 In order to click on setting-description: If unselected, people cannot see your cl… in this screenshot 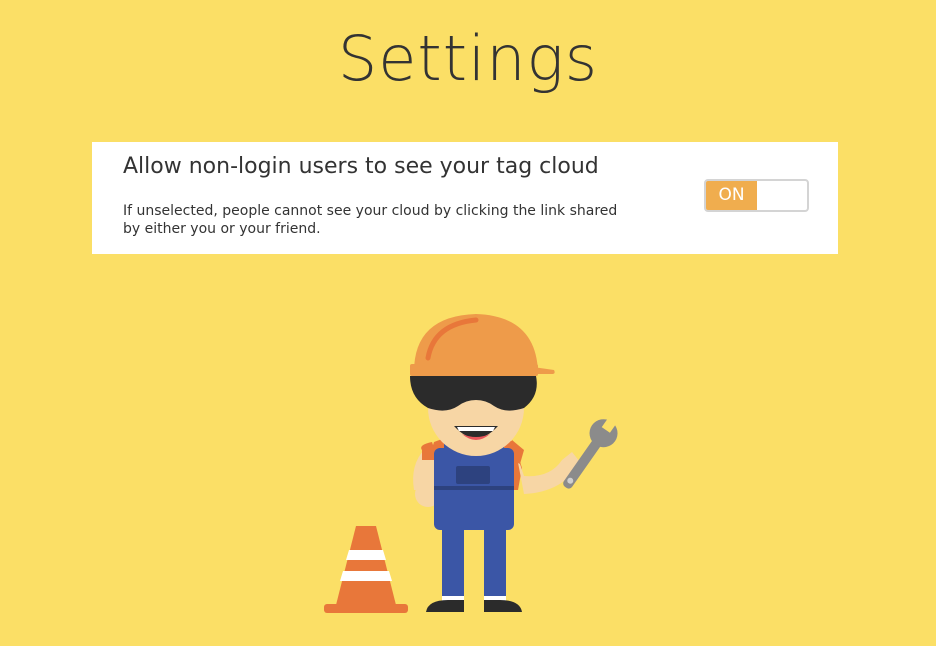, I will do `click(370, 220)`.